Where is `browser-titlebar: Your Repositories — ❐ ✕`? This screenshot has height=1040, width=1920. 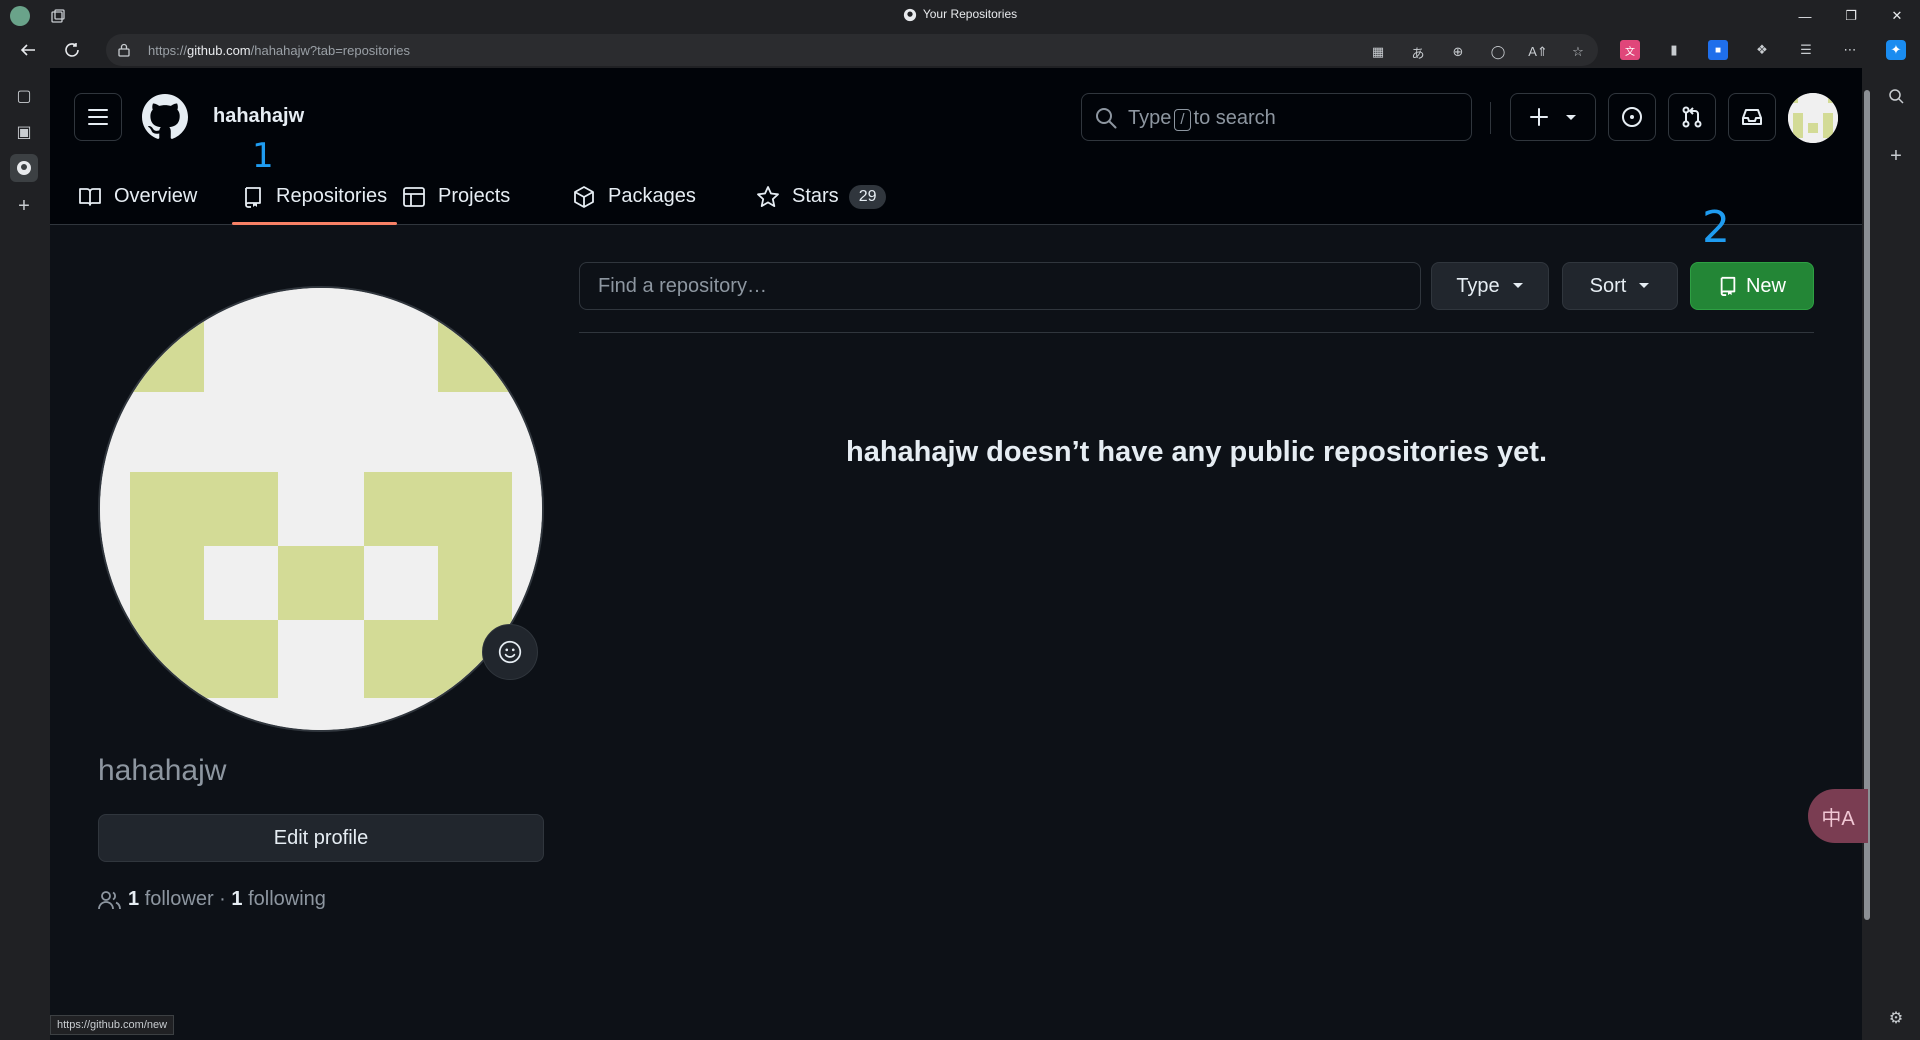
browser-titlebar: Your Repositories — ❐ ✕ is located at coordinates (960, 16).